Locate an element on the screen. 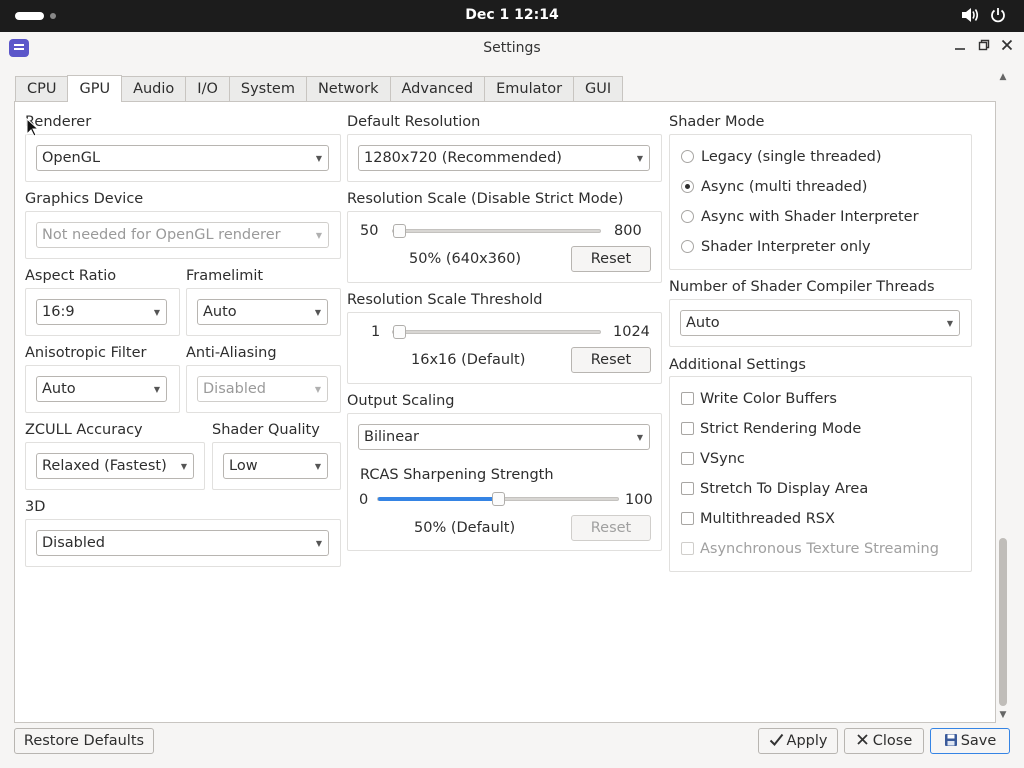  strict-rendering-label: Strict Rendering Mode is located at coordinates (780, 429).